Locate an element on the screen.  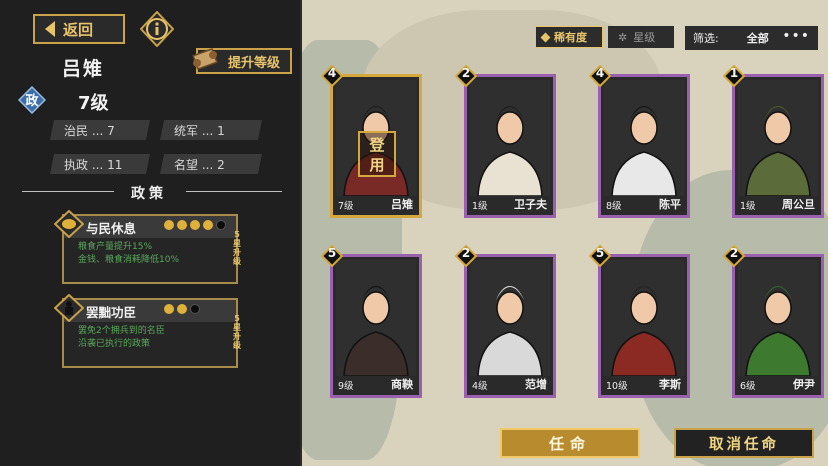
hero-card-name: 伊尹 is located at coordinates (804, 384).